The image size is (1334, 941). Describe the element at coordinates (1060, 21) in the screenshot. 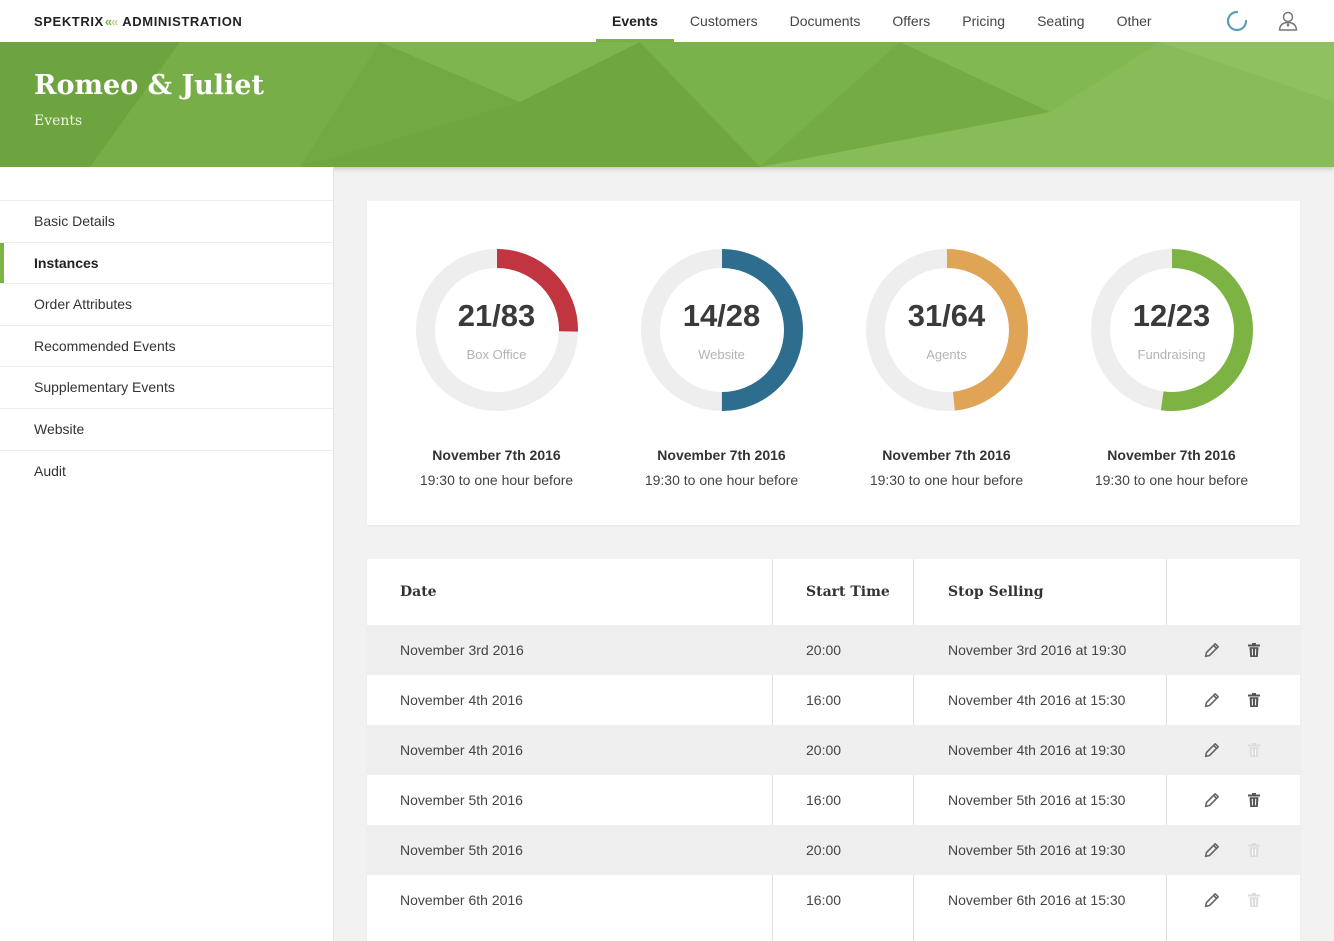

I see `nav-item-seating: Seating` at that location.